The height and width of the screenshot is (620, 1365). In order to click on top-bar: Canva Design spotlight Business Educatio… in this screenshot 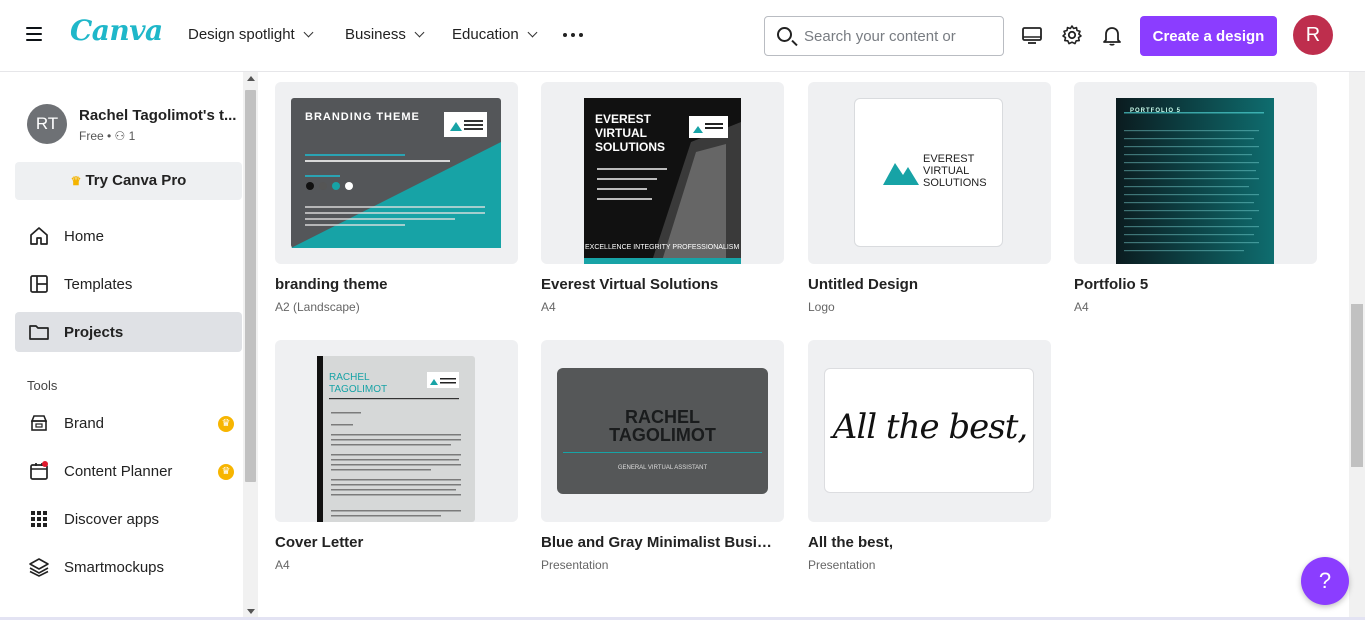, I will do `click(682, 36)`.